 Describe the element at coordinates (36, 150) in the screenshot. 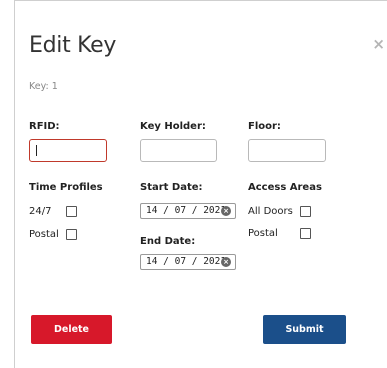

I see `text-caret` at that location.